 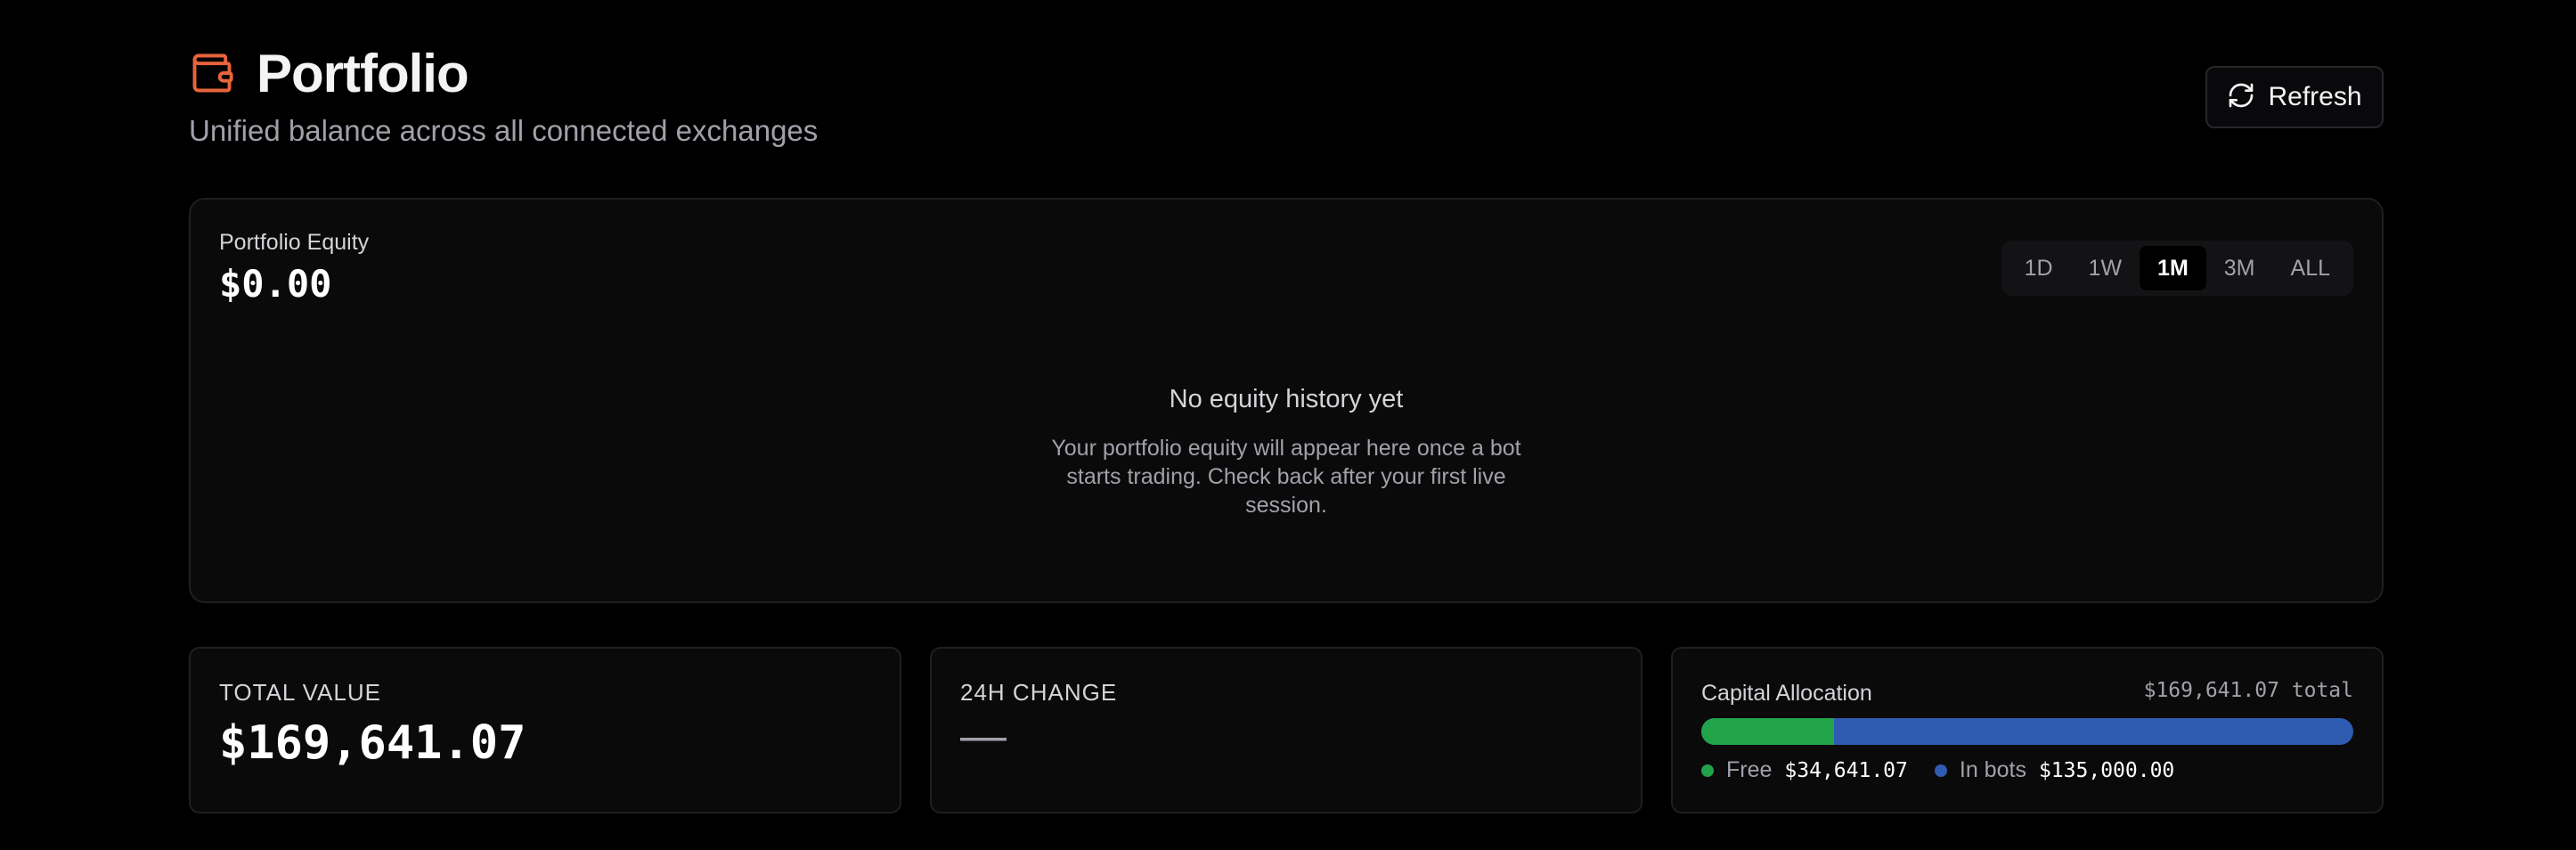 What do you see at coordinates (2106, 268) in the screenshot?
I see `range-tab-1w: 1W` at bounding box center [2106, 268].